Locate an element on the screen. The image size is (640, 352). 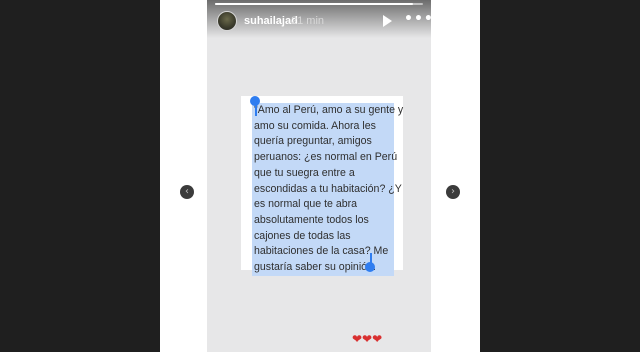
story-timestamp: 21 min is located at coordinates (308, 21).